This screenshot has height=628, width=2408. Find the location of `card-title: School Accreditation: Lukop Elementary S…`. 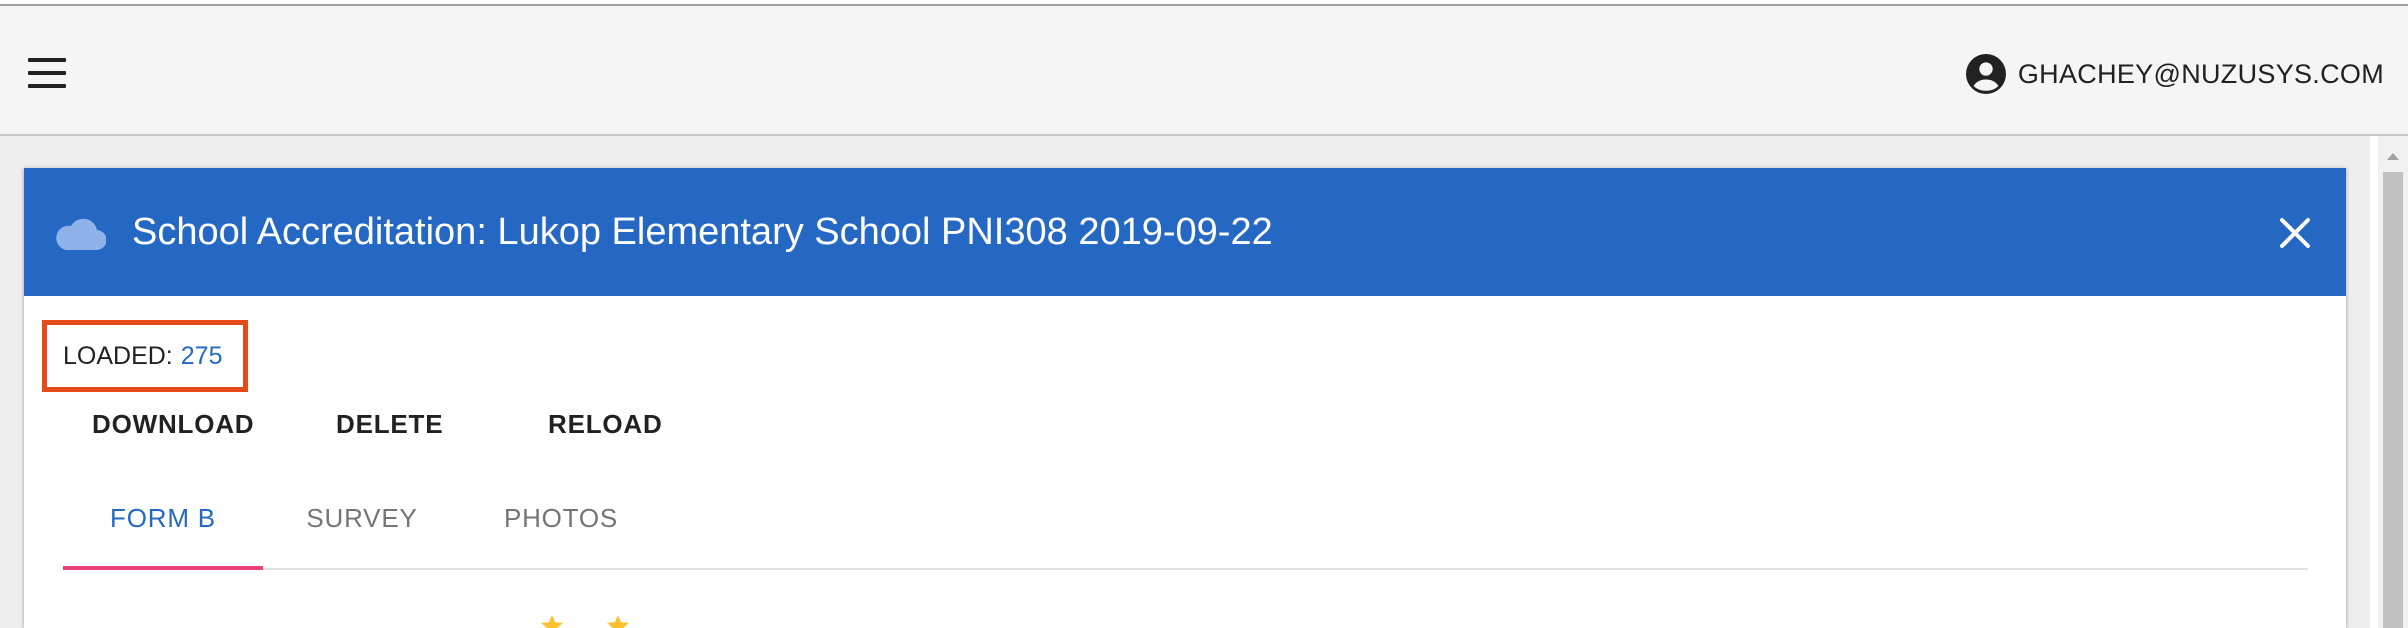

card-title: School Accreditation: Lukop Elementary S… is located at coordinates (702, 232).